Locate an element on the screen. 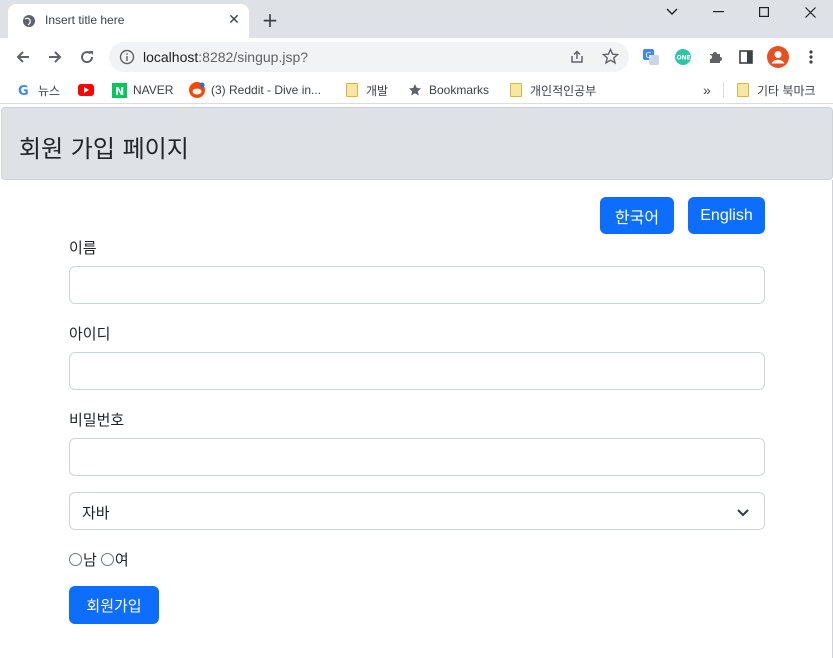 The height and width of the screenshot is (658, 833). bookmarks-divider is located at coordinates (723, 90).